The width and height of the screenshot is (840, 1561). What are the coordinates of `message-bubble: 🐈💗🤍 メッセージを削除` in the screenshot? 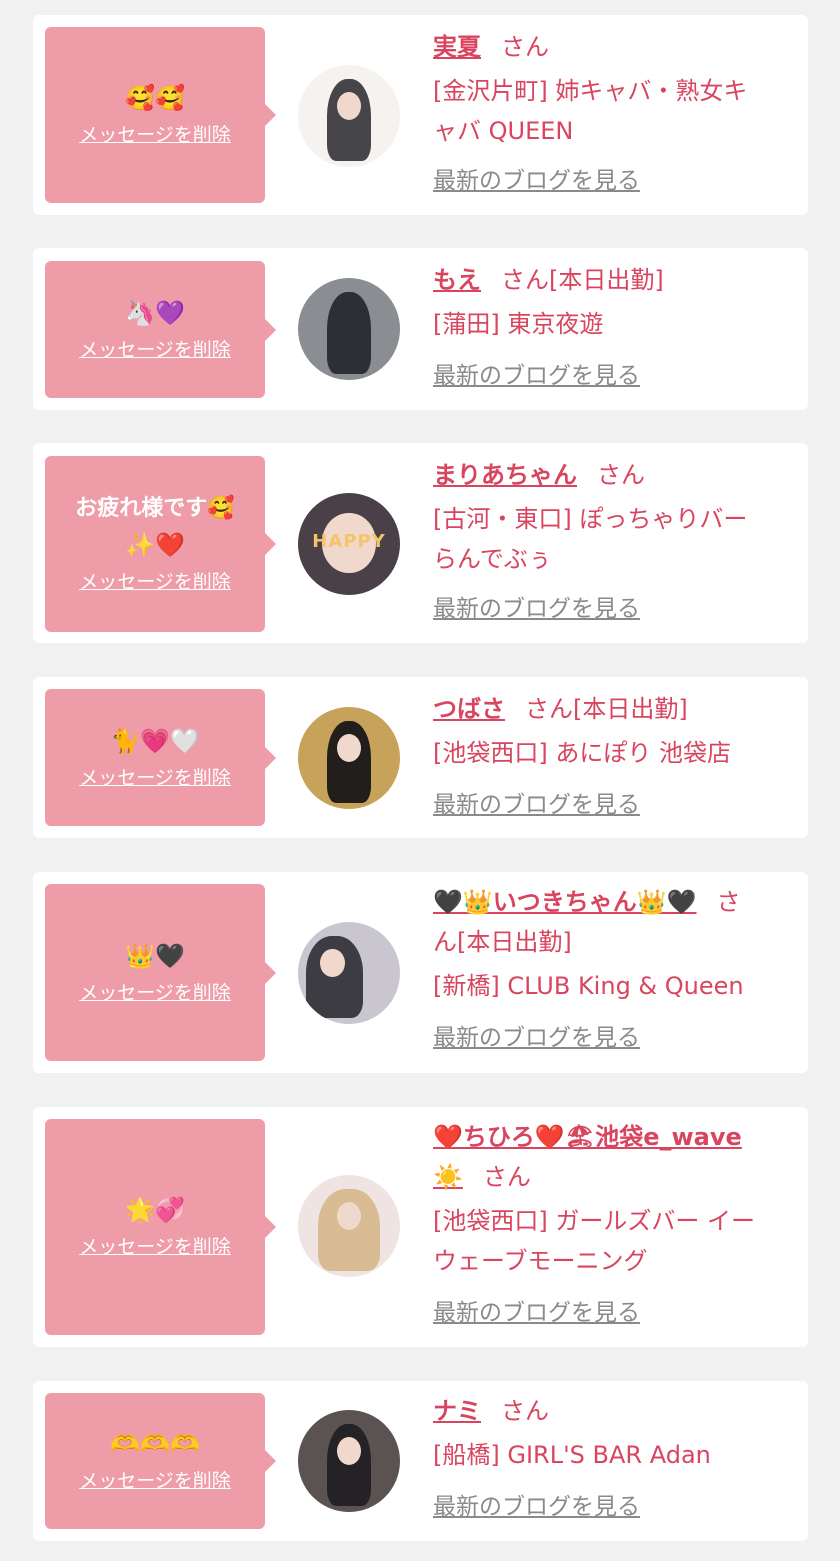 It's located at (160, 757).